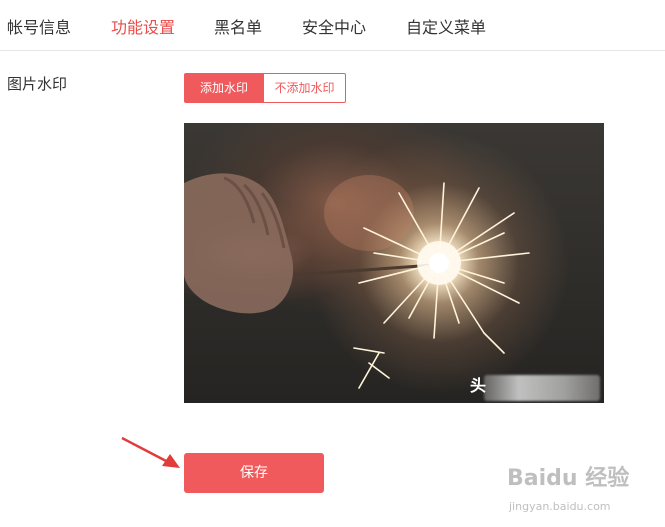 Image resolution: width=665 pixels, height=527 pixels. I want to click on tab-function-settings: 功能设置, so click(143, 28).